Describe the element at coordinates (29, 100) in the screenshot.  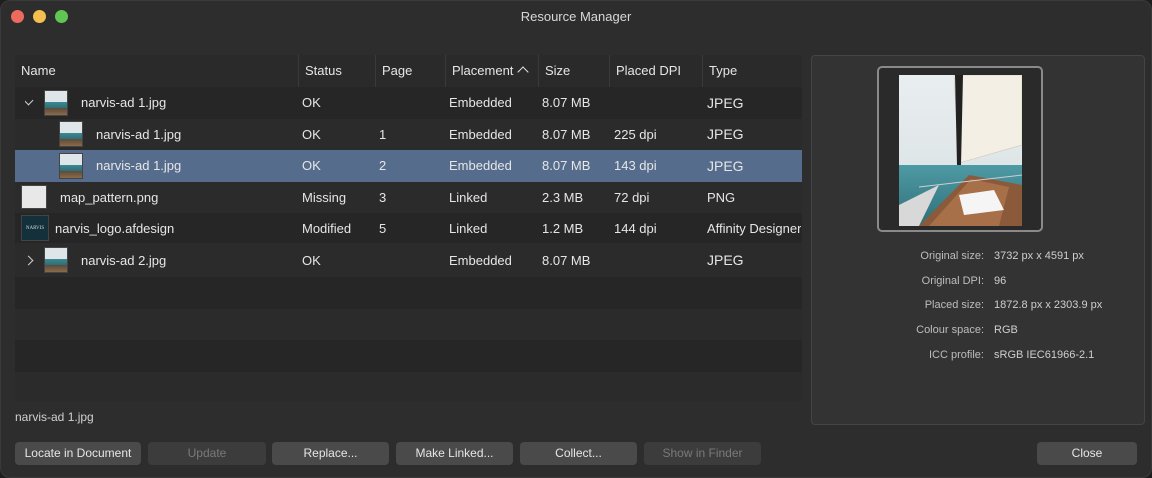
I see `chevron-down-icon` at that location.